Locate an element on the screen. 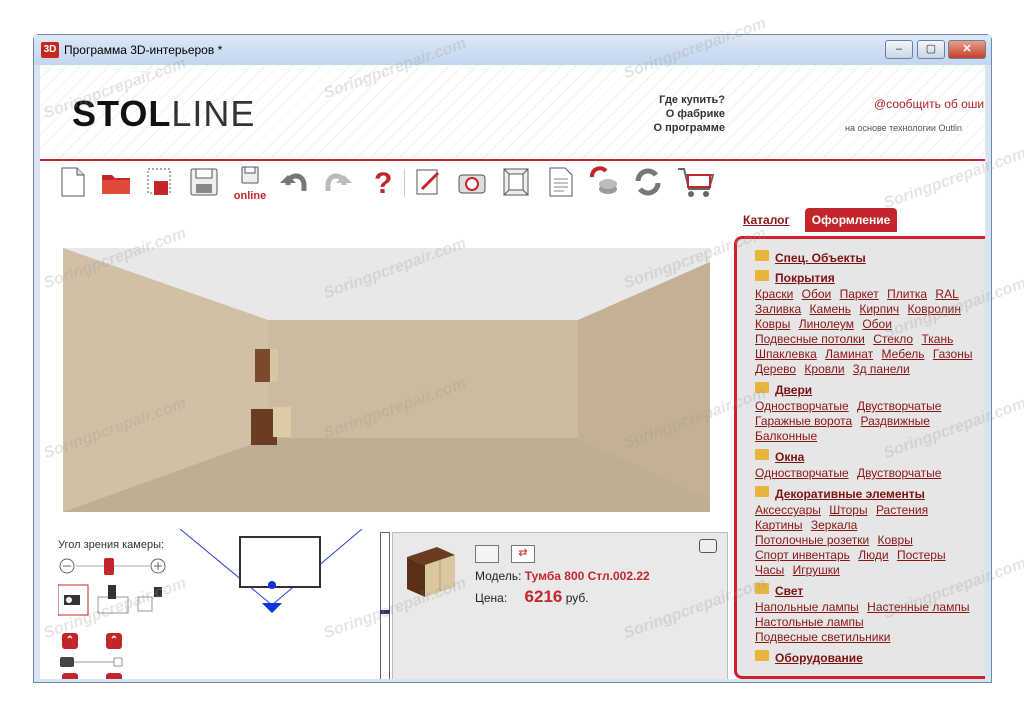  category-link: Мебель is located at coordinates (903, 354).